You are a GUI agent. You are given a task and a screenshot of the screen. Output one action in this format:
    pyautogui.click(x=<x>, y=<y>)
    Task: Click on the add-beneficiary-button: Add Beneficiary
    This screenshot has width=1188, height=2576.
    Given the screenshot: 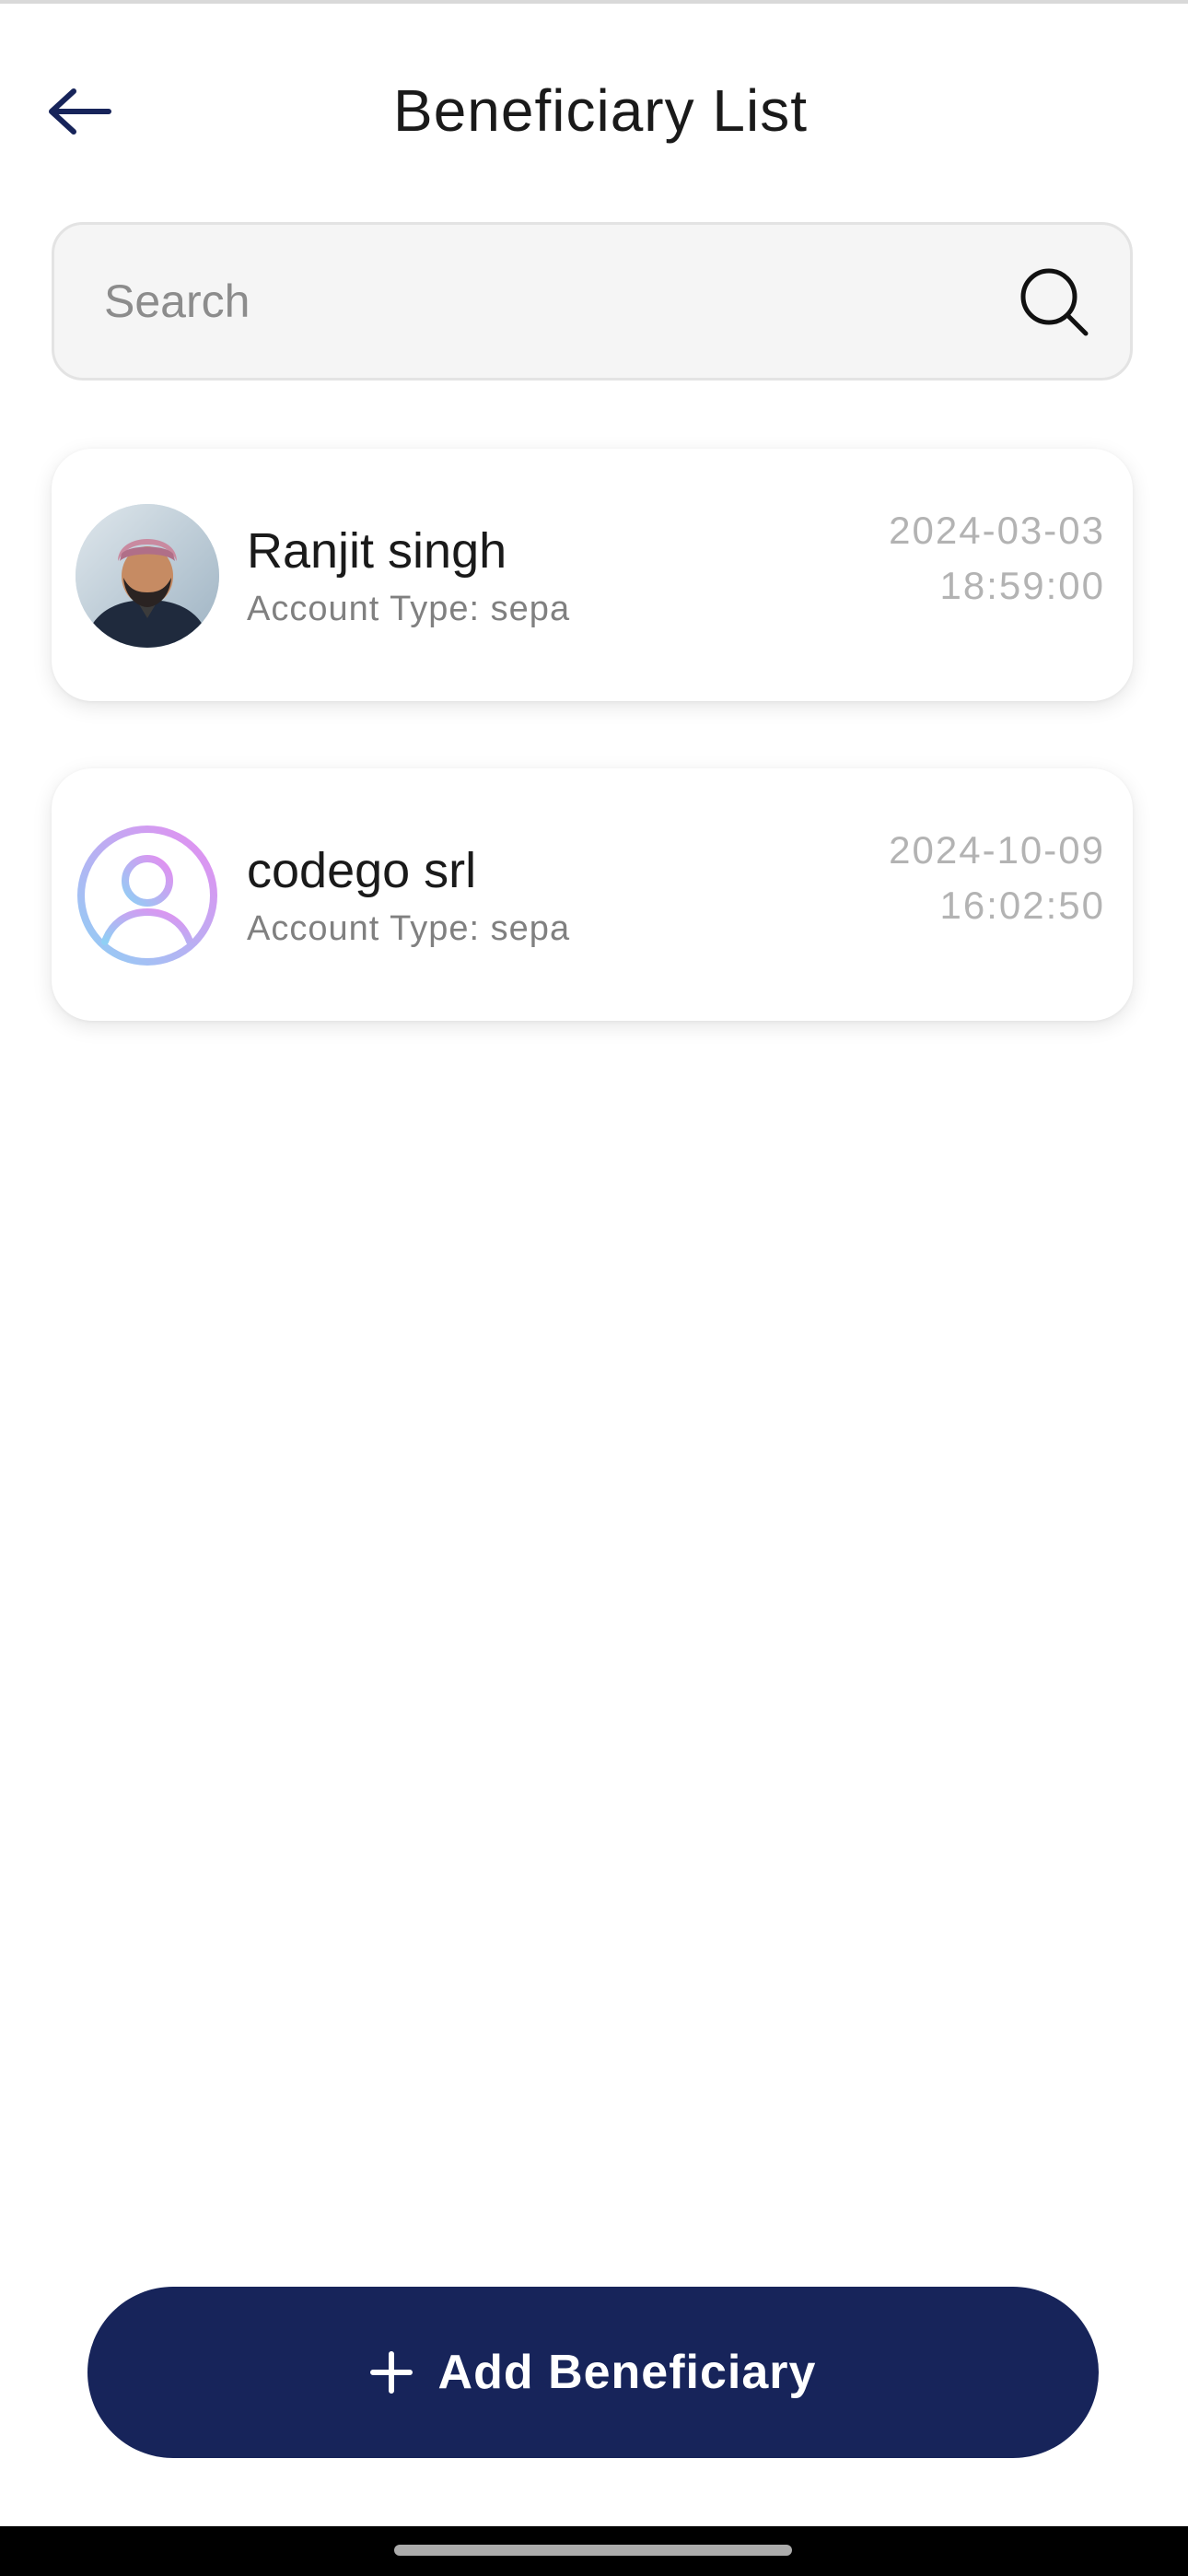 What is the action you would take?
    pyautogui.click(x=593, y=2372)
    